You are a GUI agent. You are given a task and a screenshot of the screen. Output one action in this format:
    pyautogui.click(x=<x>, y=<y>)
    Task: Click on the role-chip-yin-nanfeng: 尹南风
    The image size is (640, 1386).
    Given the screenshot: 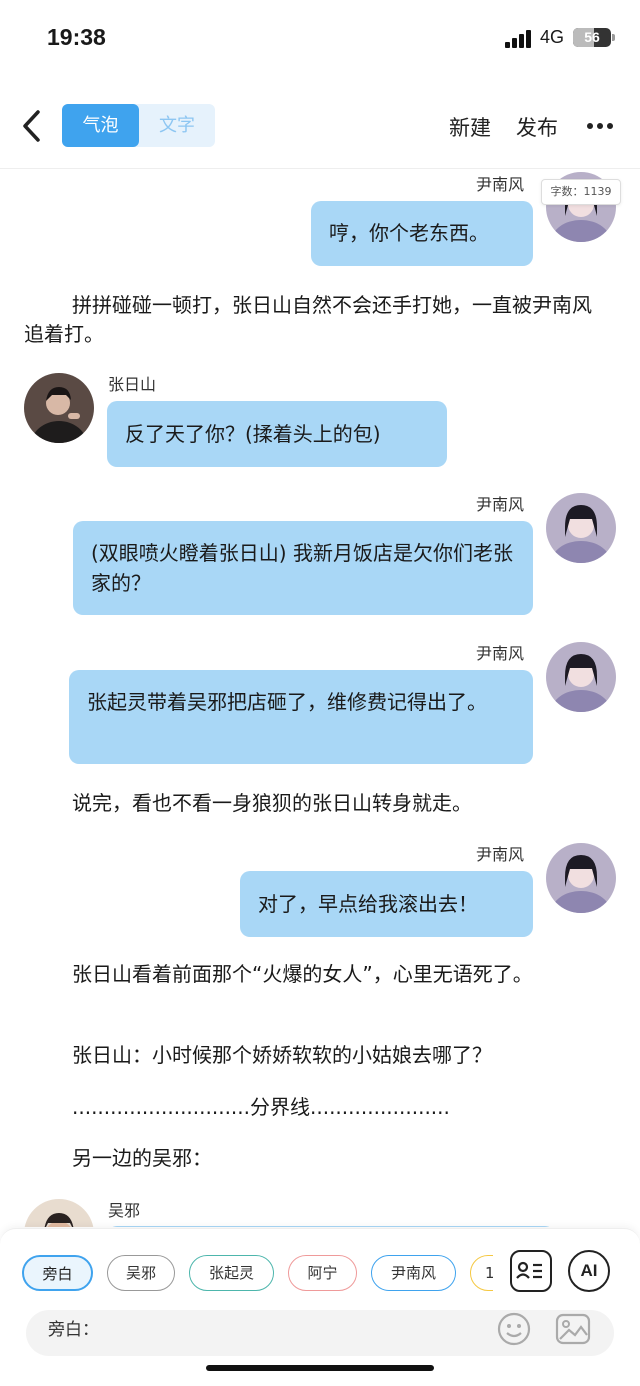 What is the action you would take?
    pyautogui.click(x=413, y=1273)
    